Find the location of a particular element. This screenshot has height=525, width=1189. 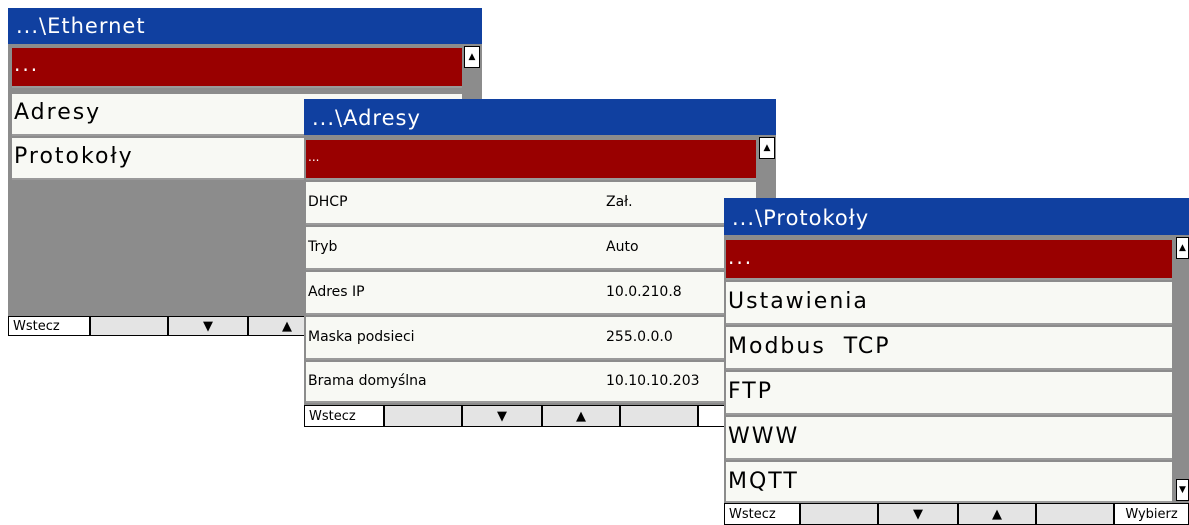

scroll-down-button: ▼ is located at coordinates (1182, 490).